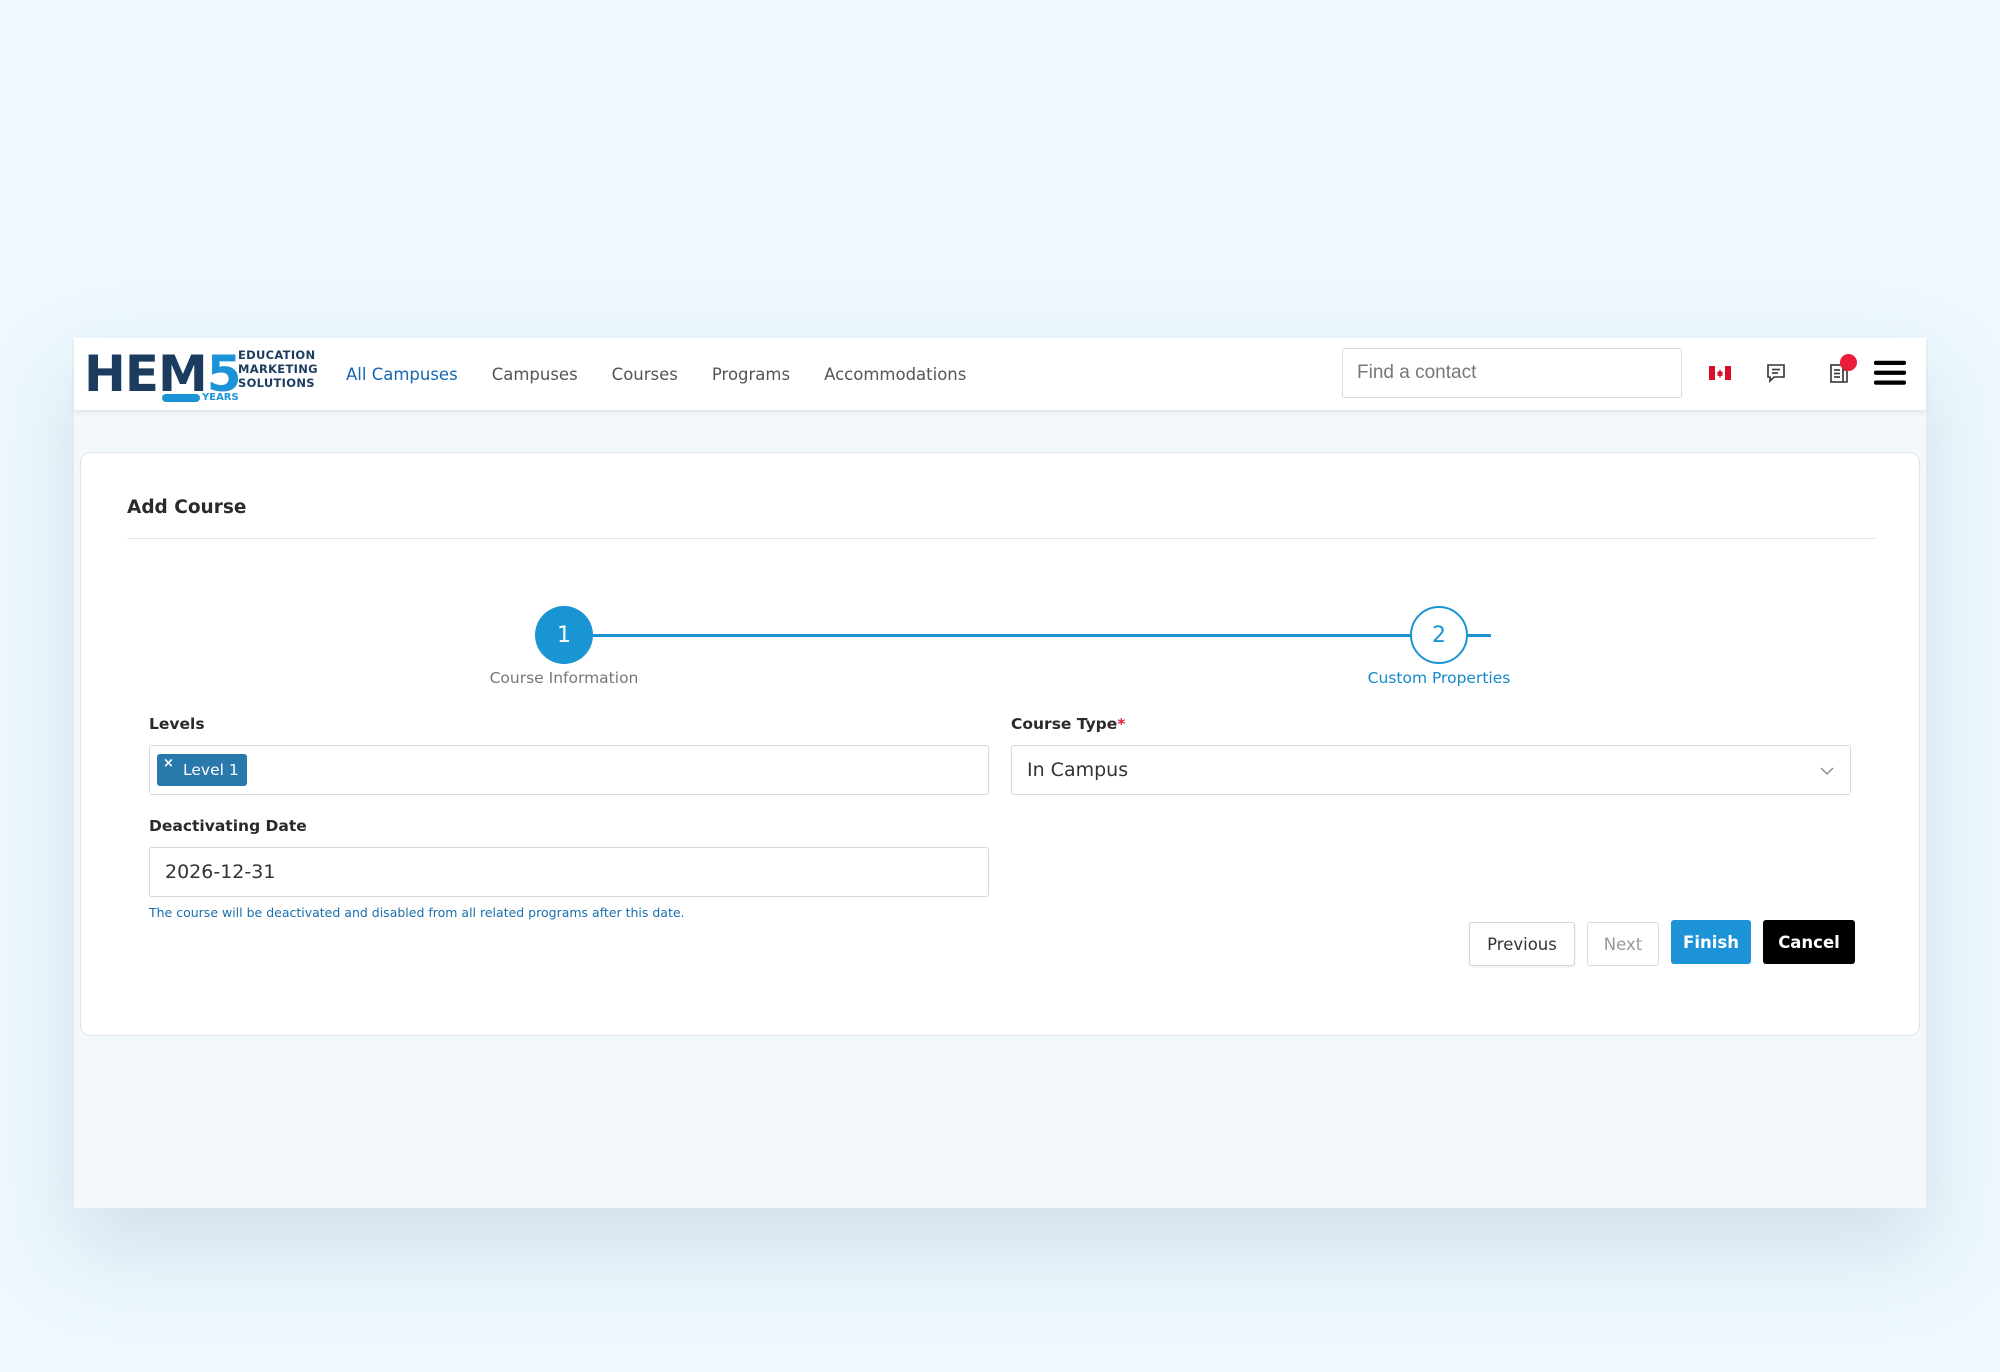 This screenshot has height=1372, width=2000. What do you see at coordinates (276, 383) in the screenshot?
I see `logo-line-3: SOLUTIONS` at bounding box center [276, 383].